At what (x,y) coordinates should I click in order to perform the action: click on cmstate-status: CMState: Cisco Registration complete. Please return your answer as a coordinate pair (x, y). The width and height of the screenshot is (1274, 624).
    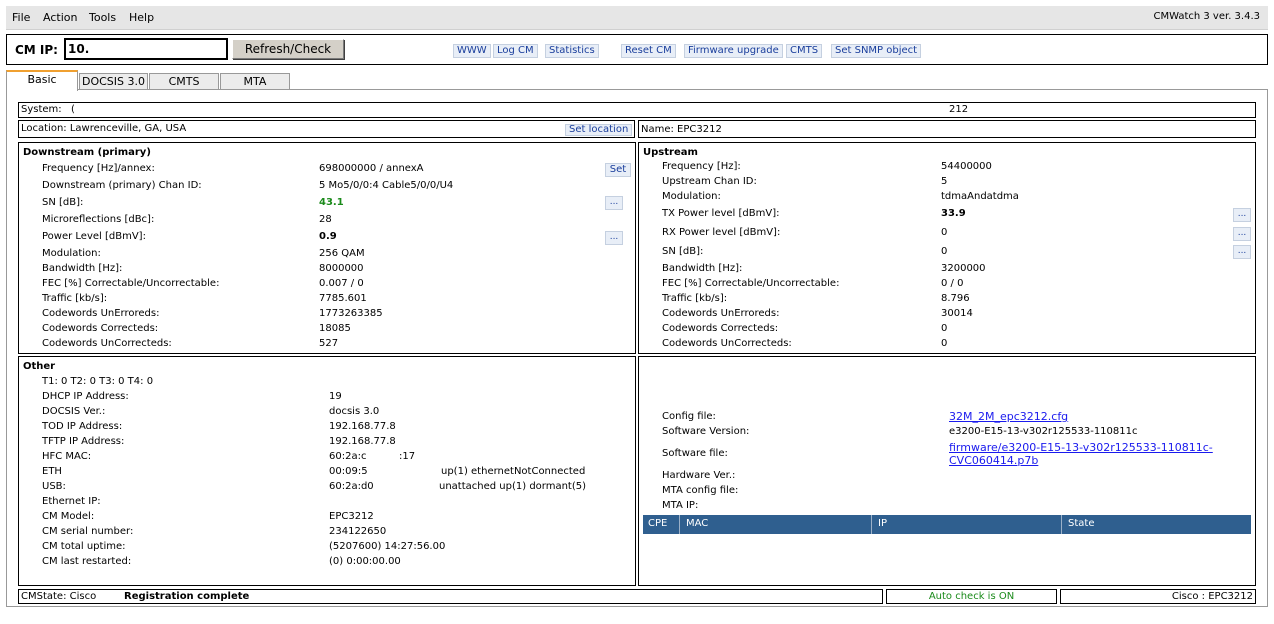
    Looking at the image, I should click on (450, 596).